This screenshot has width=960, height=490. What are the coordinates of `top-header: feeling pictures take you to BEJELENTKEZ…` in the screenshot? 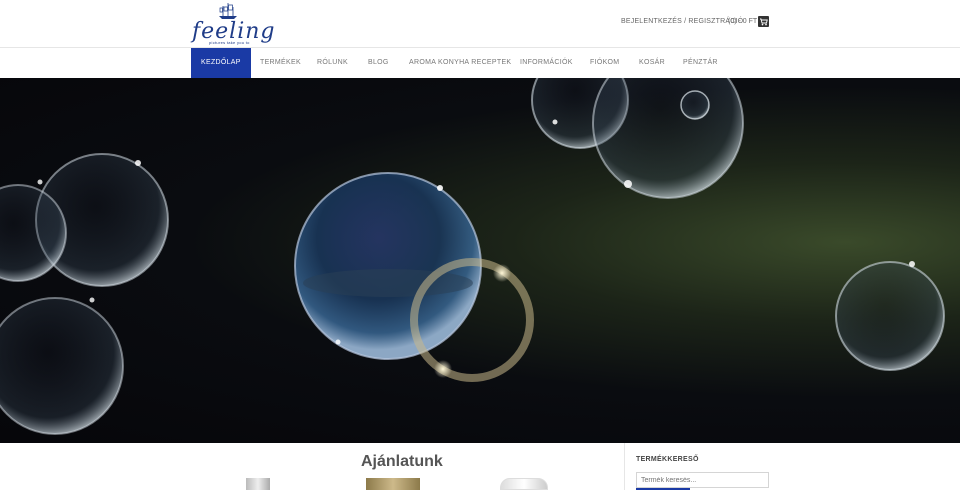 It's located at (480, 24).